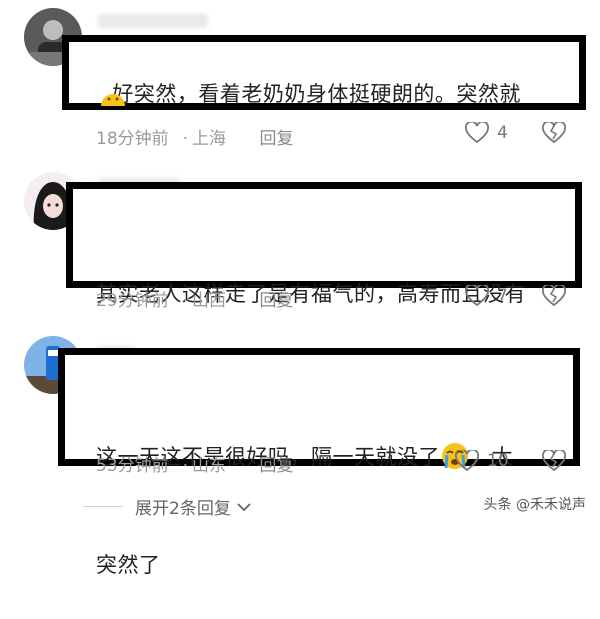  Describe the element at coordinates (309, 76) in the screenshot. I see `comment-text: 好突然，看着老奶奶身体挺硬朗的。突然就` at that location.